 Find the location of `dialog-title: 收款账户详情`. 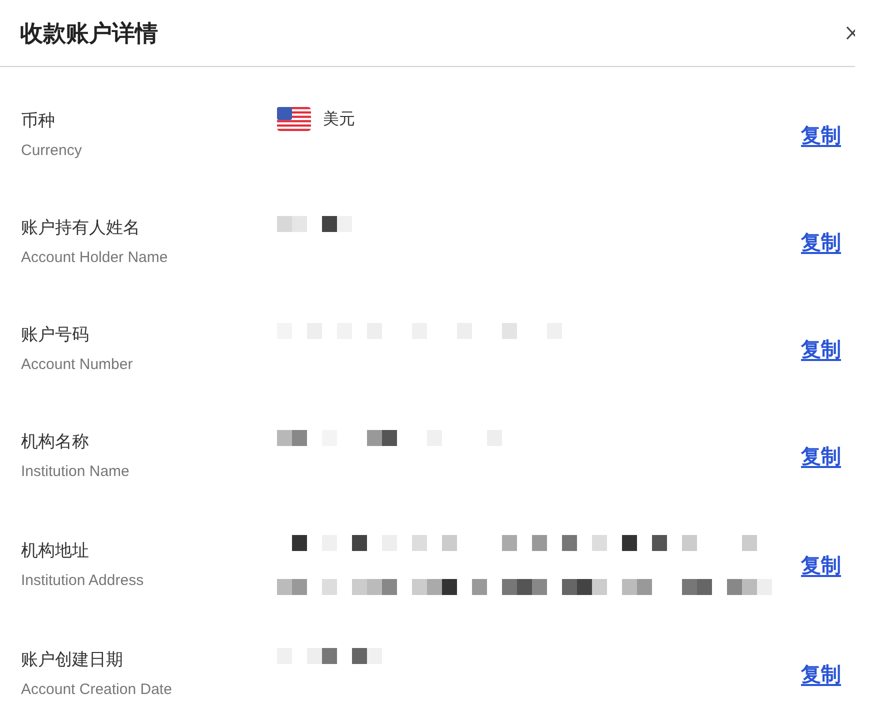

dialog-title: 收款账户详情 is located at coordinates (89, 33).